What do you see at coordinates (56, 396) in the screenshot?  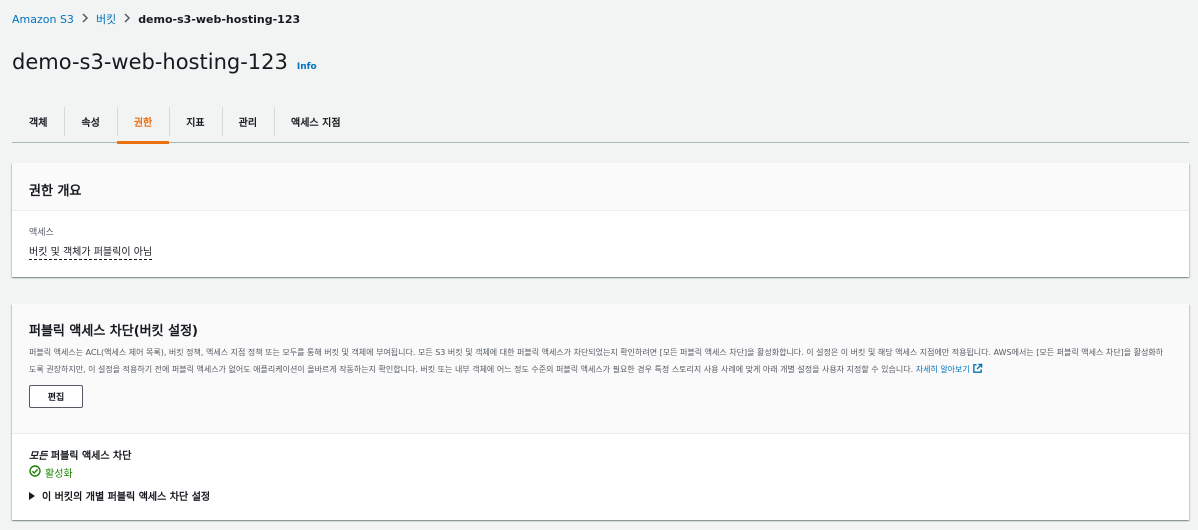 I see `edit-button: 편집` at bounding box center [56, 396].